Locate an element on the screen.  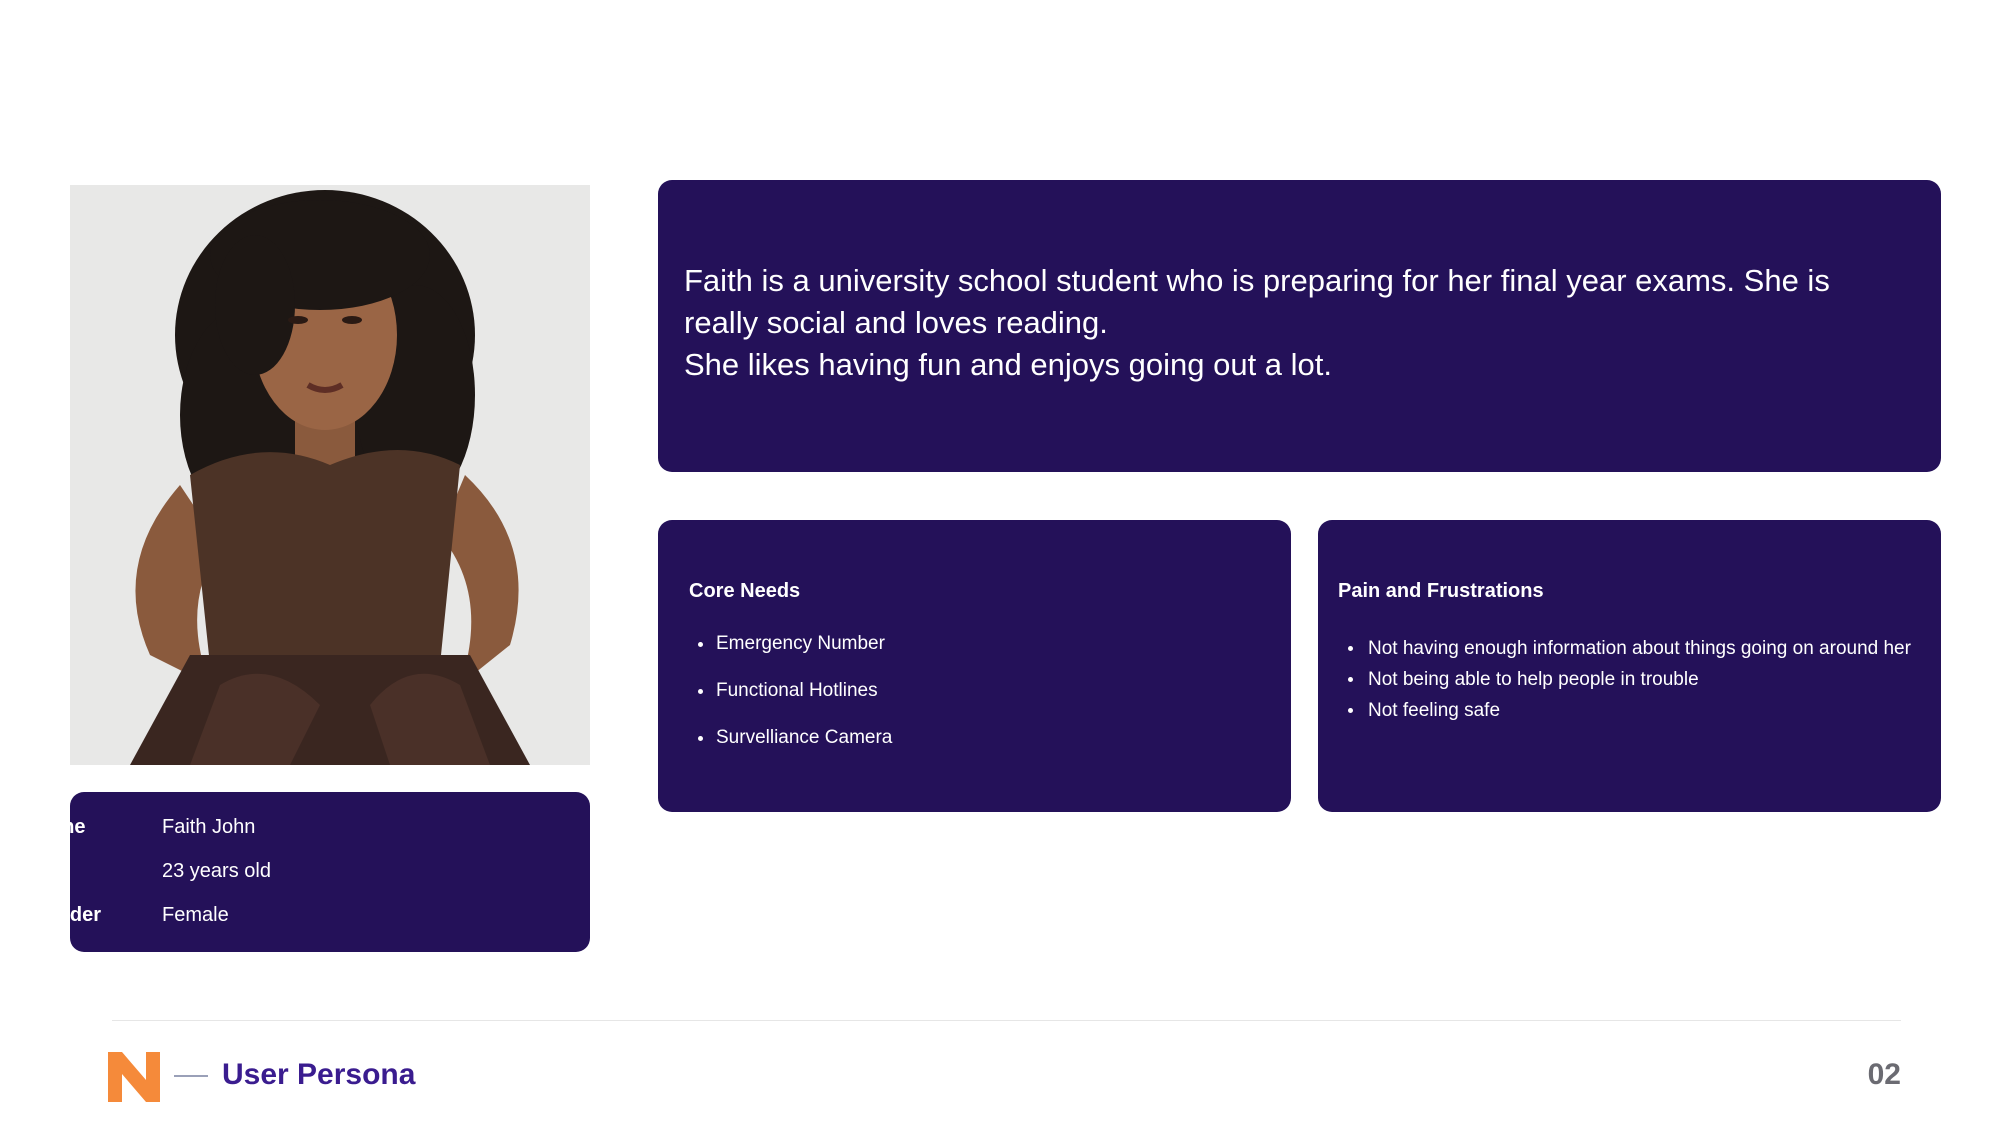
persona-photo-illustration is located at coordinates (330, 475).